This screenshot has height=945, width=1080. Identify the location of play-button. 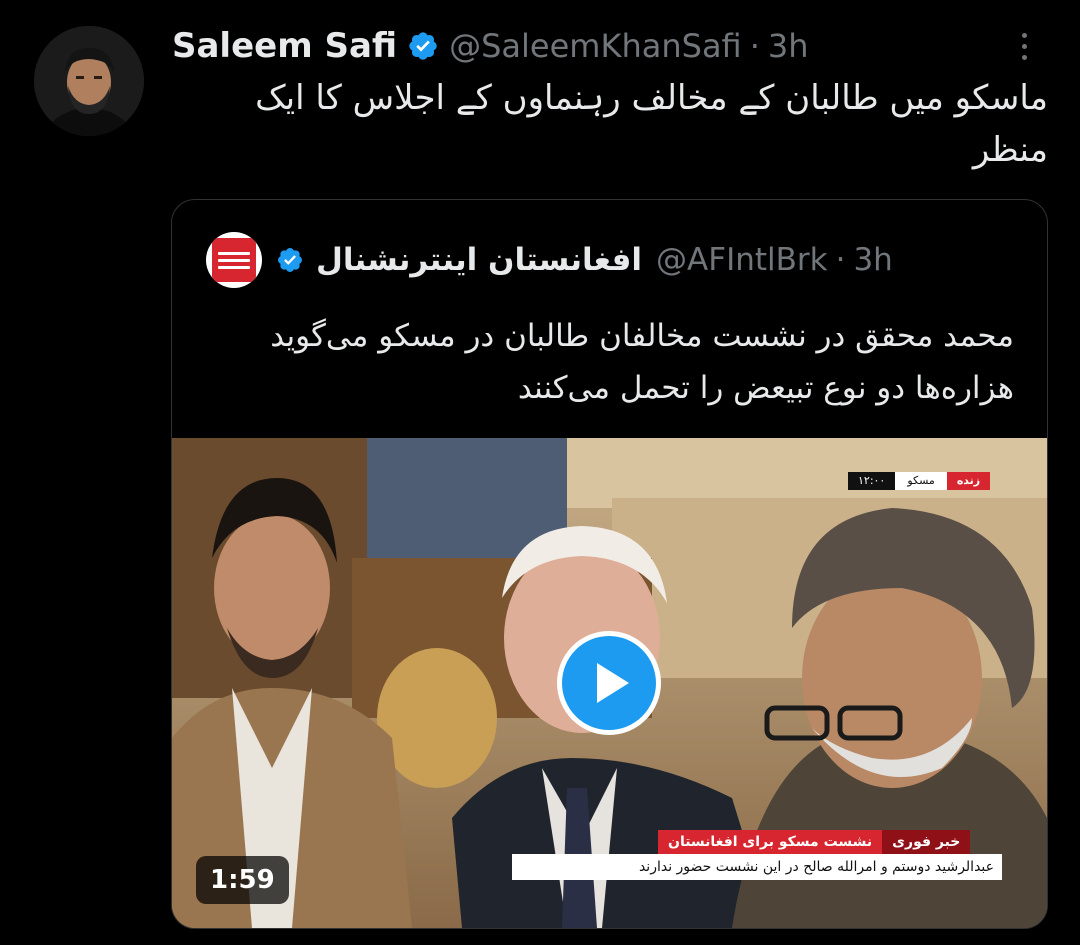
(609, 683).